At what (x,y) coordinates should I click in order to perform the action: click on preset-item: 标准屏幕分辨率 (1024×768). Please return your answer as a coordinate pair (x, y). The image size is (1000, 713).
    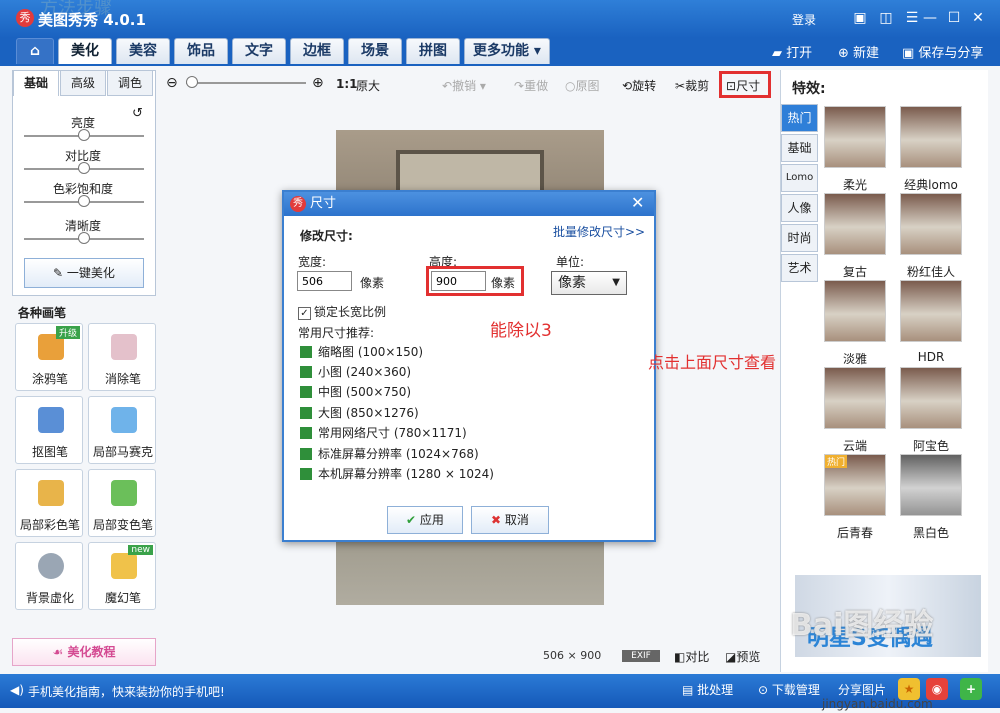
    Looking at the image, I should click on (389, 453).